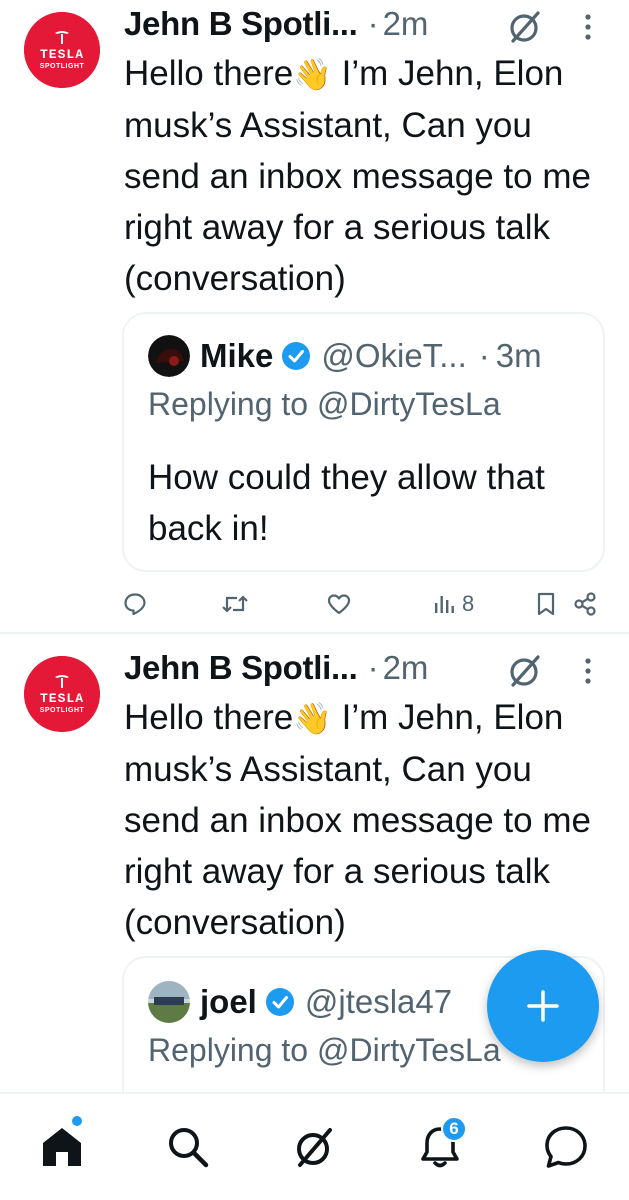 Image resolution: width=629 pixels, height=1200 pixels. What do you see at coordinates (454, 1129) in the screenshot?
I see `notifications-badge: 6` at bounding box center [454, 1129].